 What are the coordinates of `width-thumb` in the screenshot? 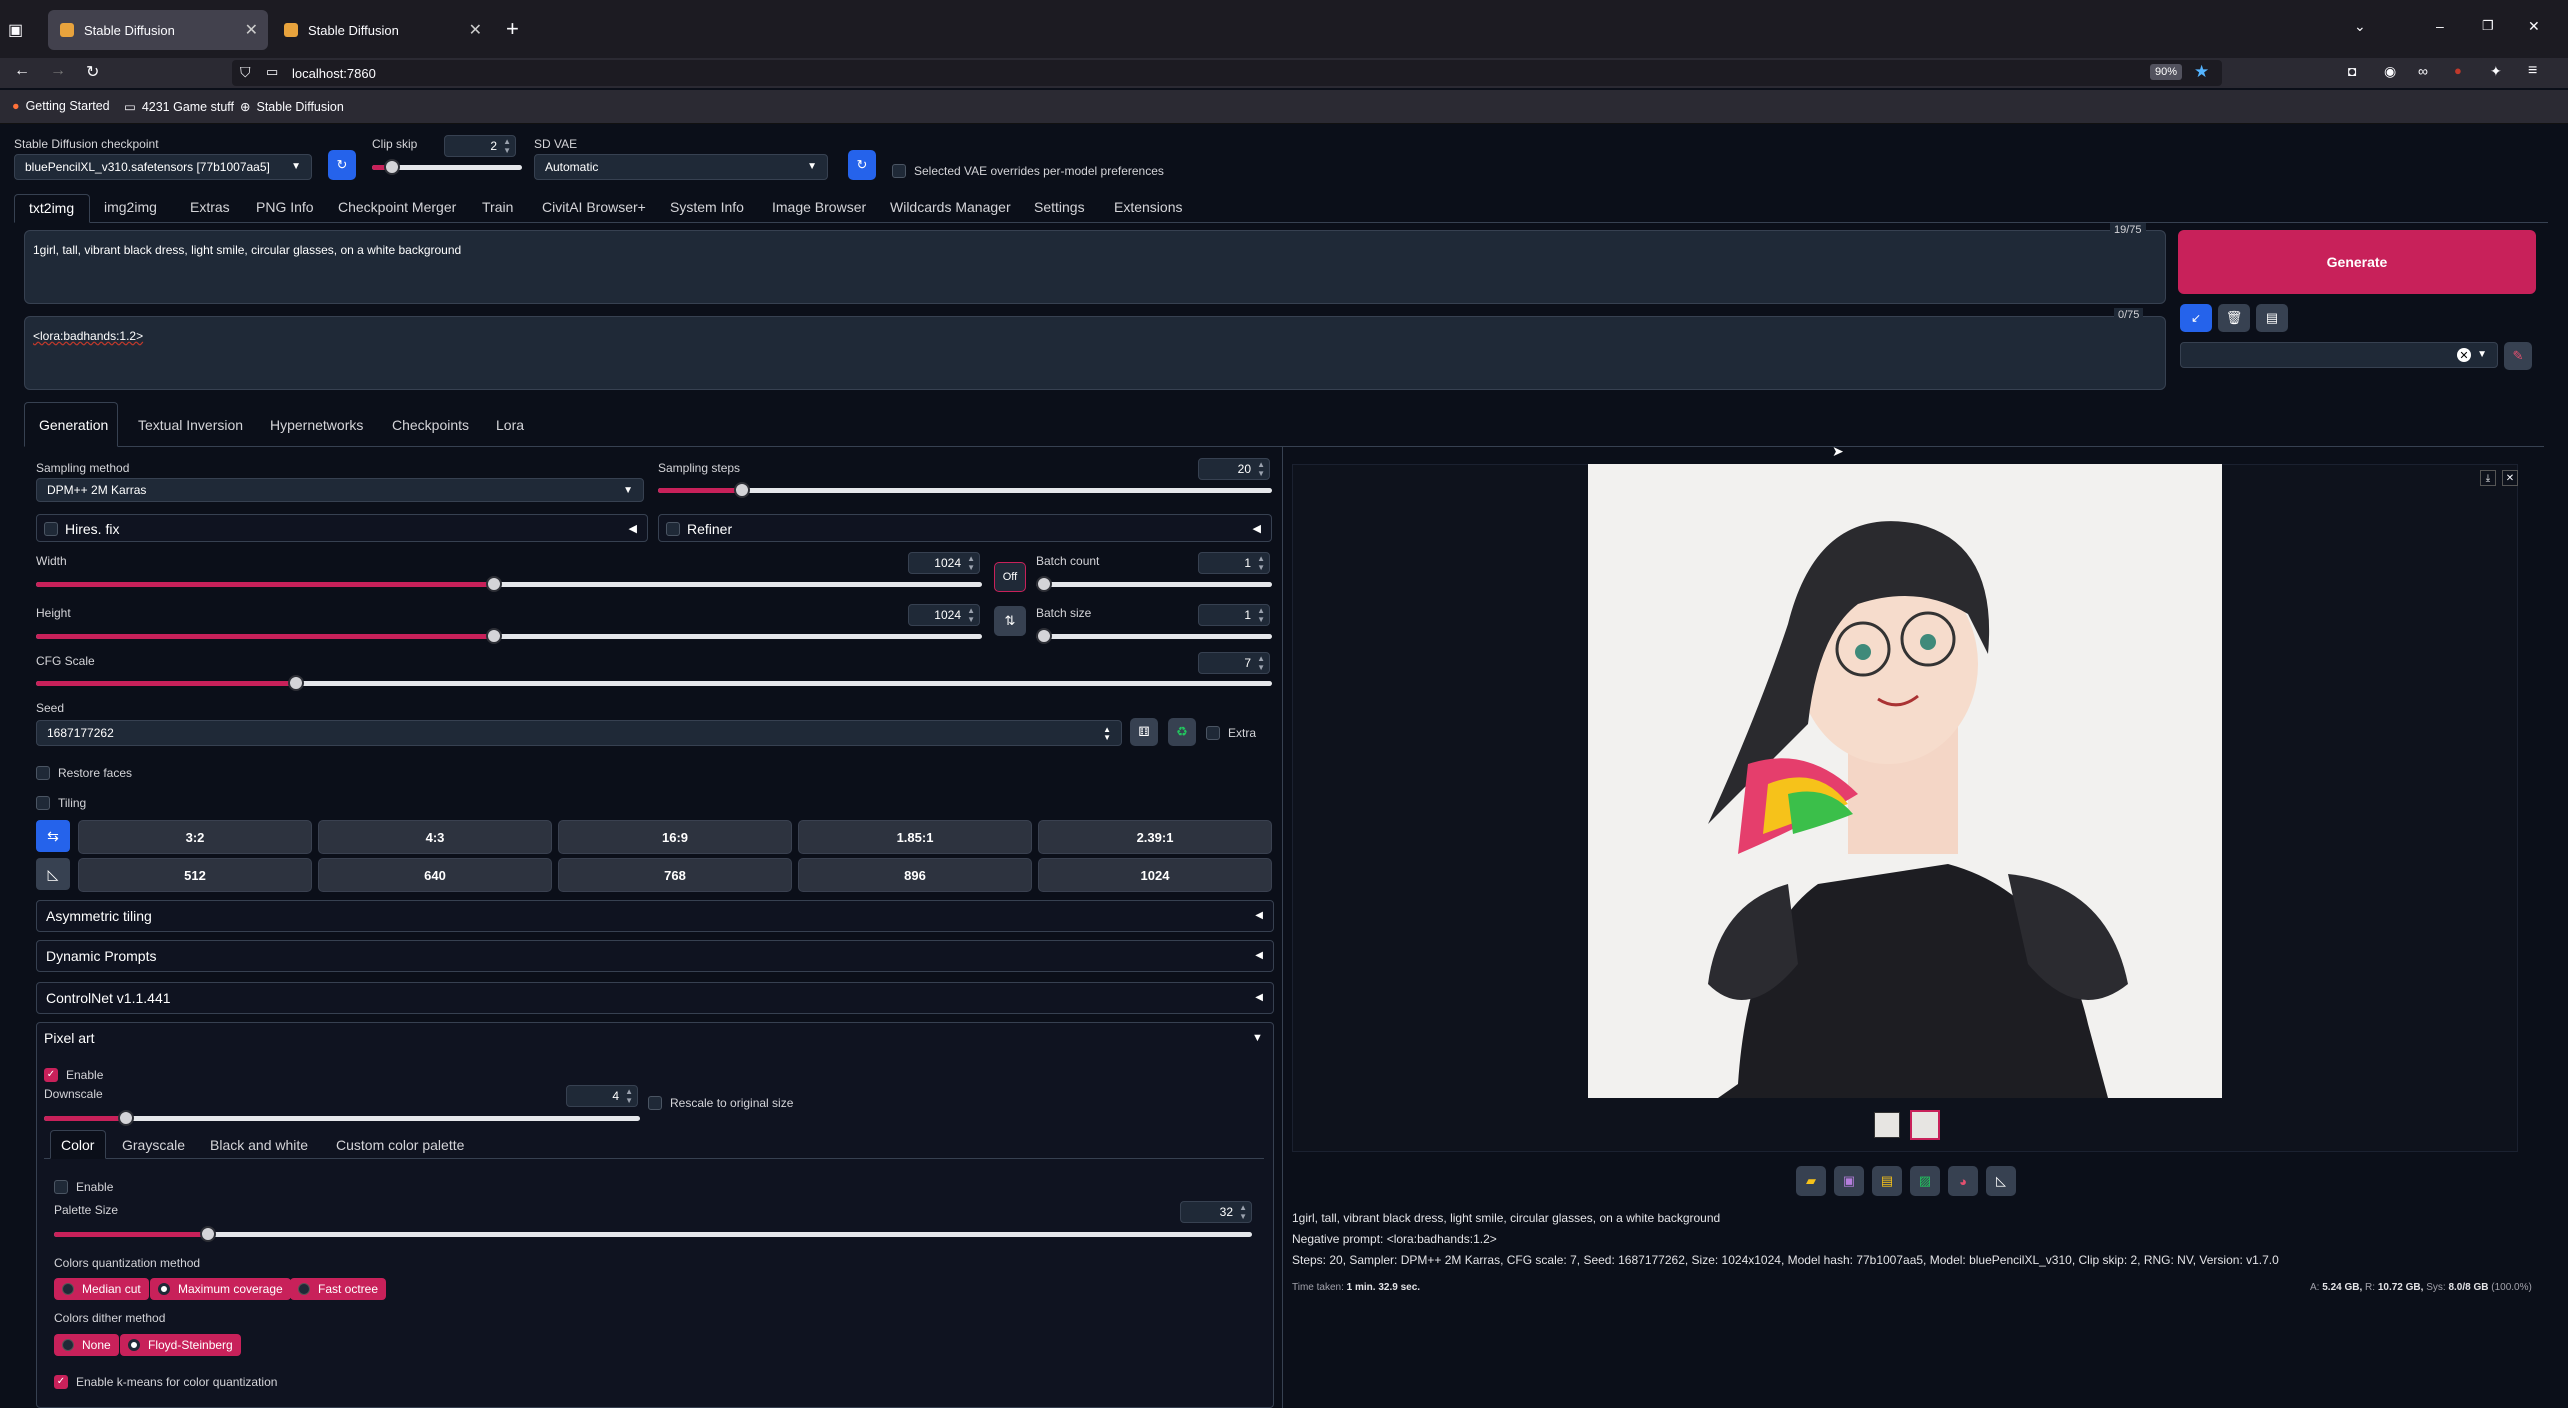 It's located at (494, 584).